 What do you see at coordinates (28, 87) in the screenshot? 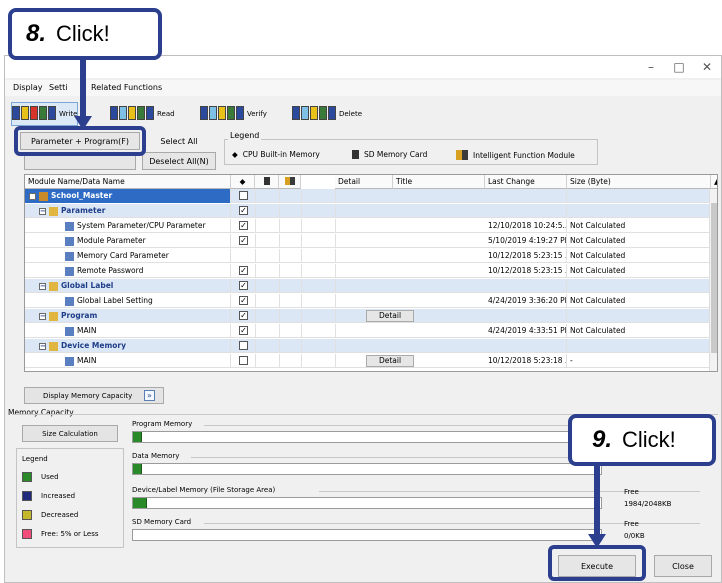
I see `menu-display: Display` at bounding box center [28, 87].